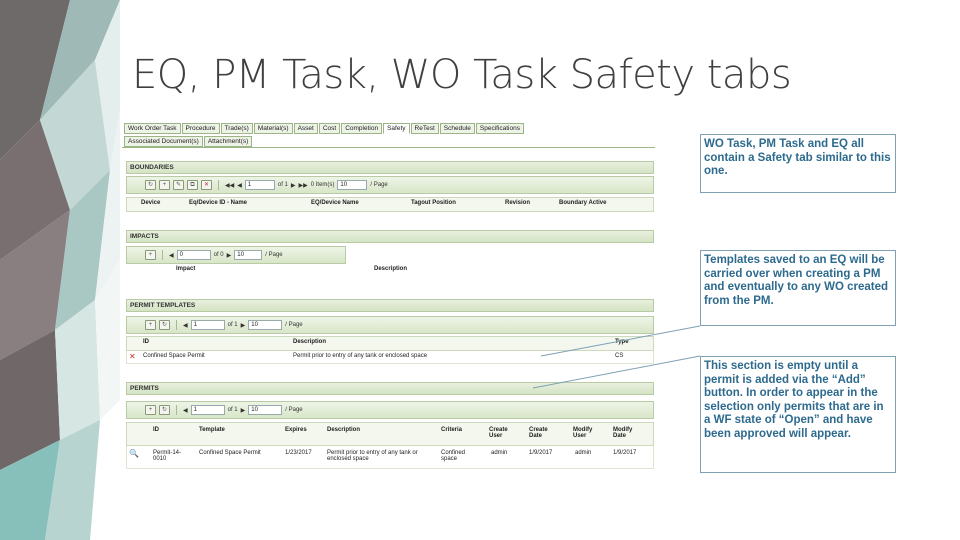 This screenshot has width=960, height=540. What do you see at coordinates (303, 185) in the screenshot?
I see `last-page-icon: ▶▶` at bounding box center [303, 185].